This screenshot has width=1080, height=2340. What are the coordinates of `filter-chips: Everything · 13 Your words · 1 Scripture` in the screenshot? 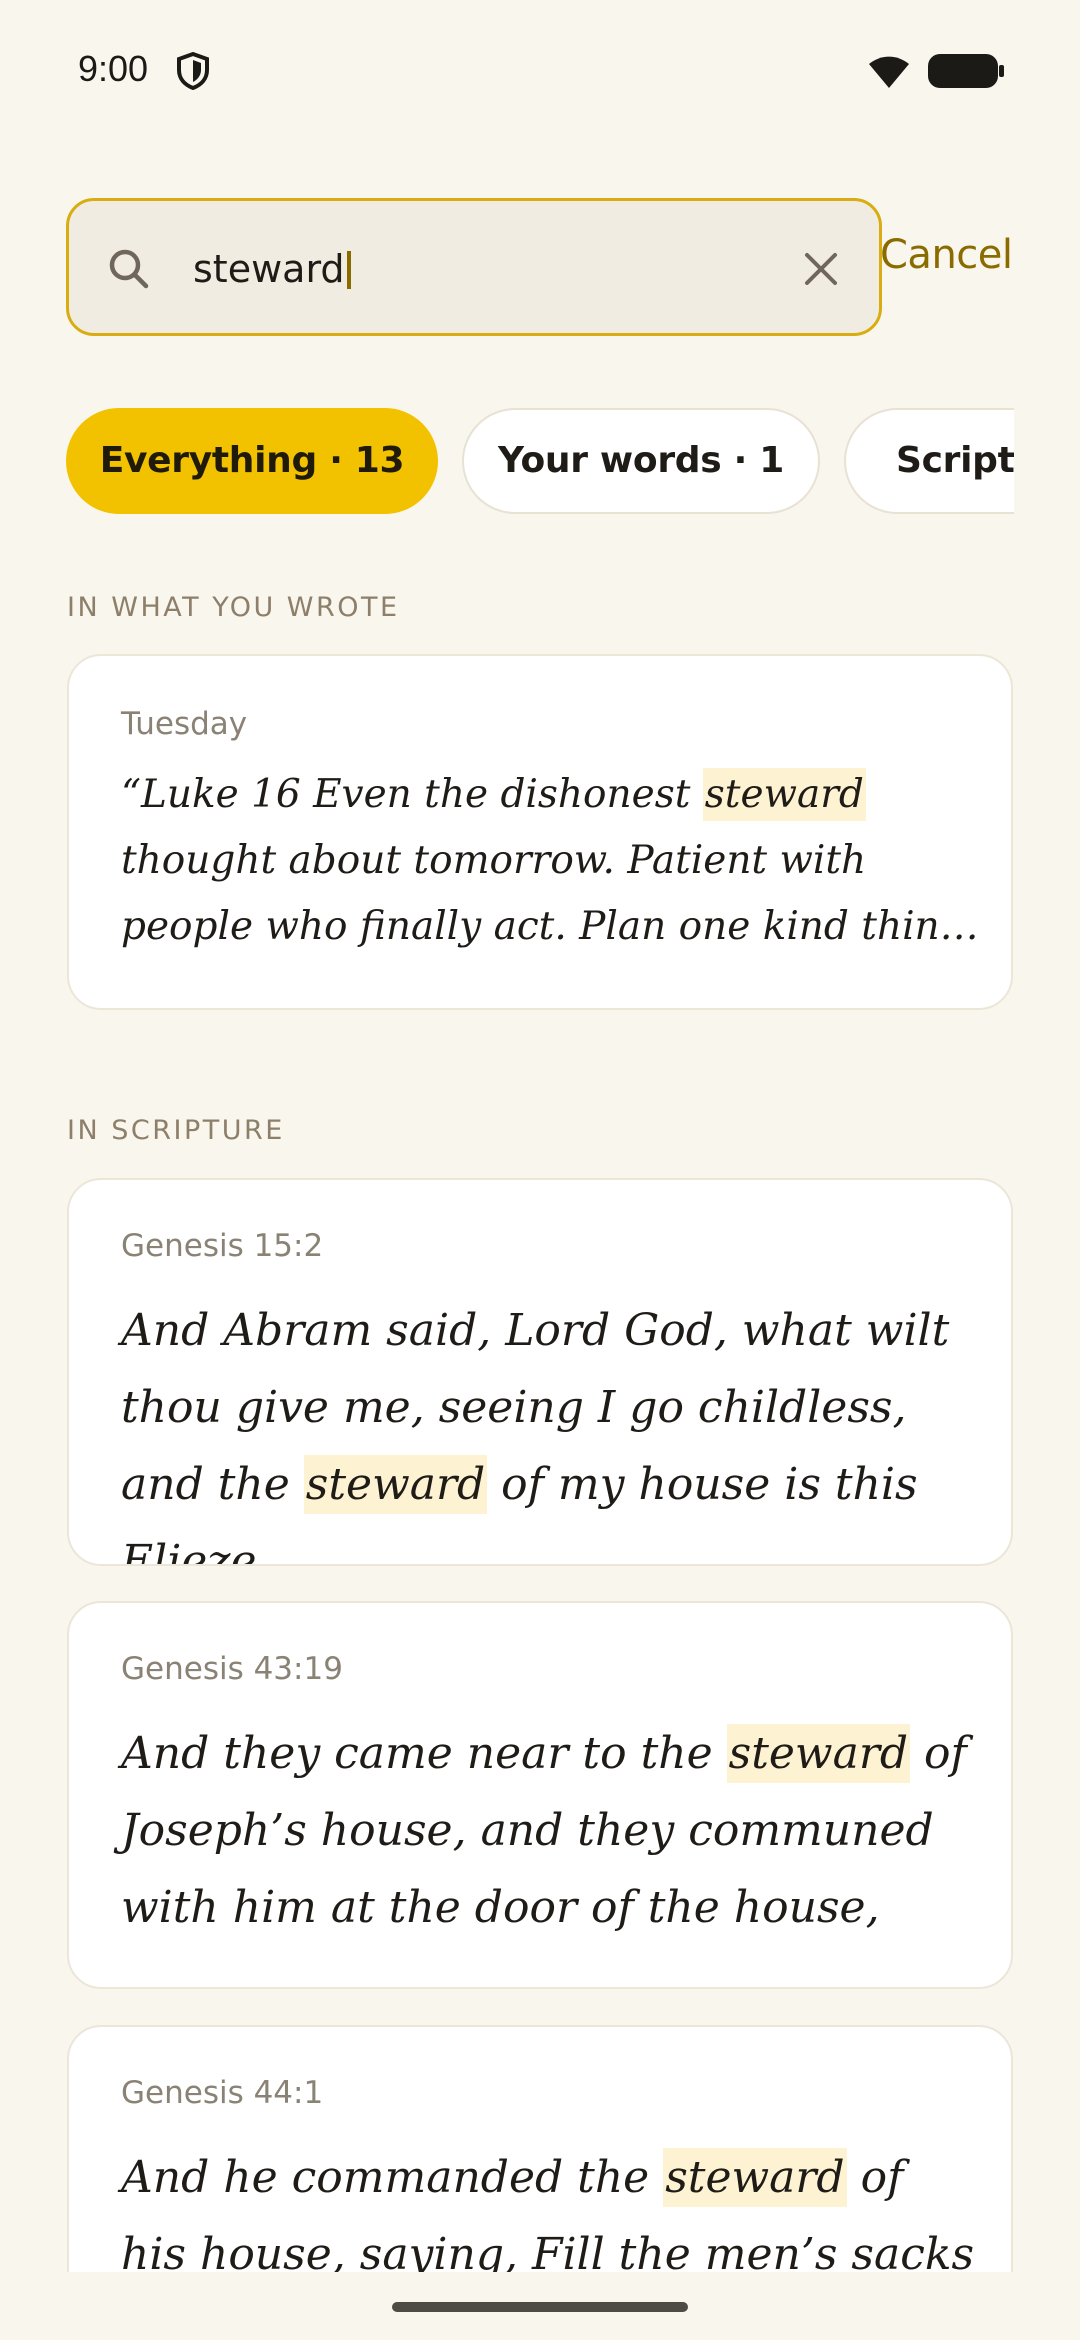 It's located at (540, 463).